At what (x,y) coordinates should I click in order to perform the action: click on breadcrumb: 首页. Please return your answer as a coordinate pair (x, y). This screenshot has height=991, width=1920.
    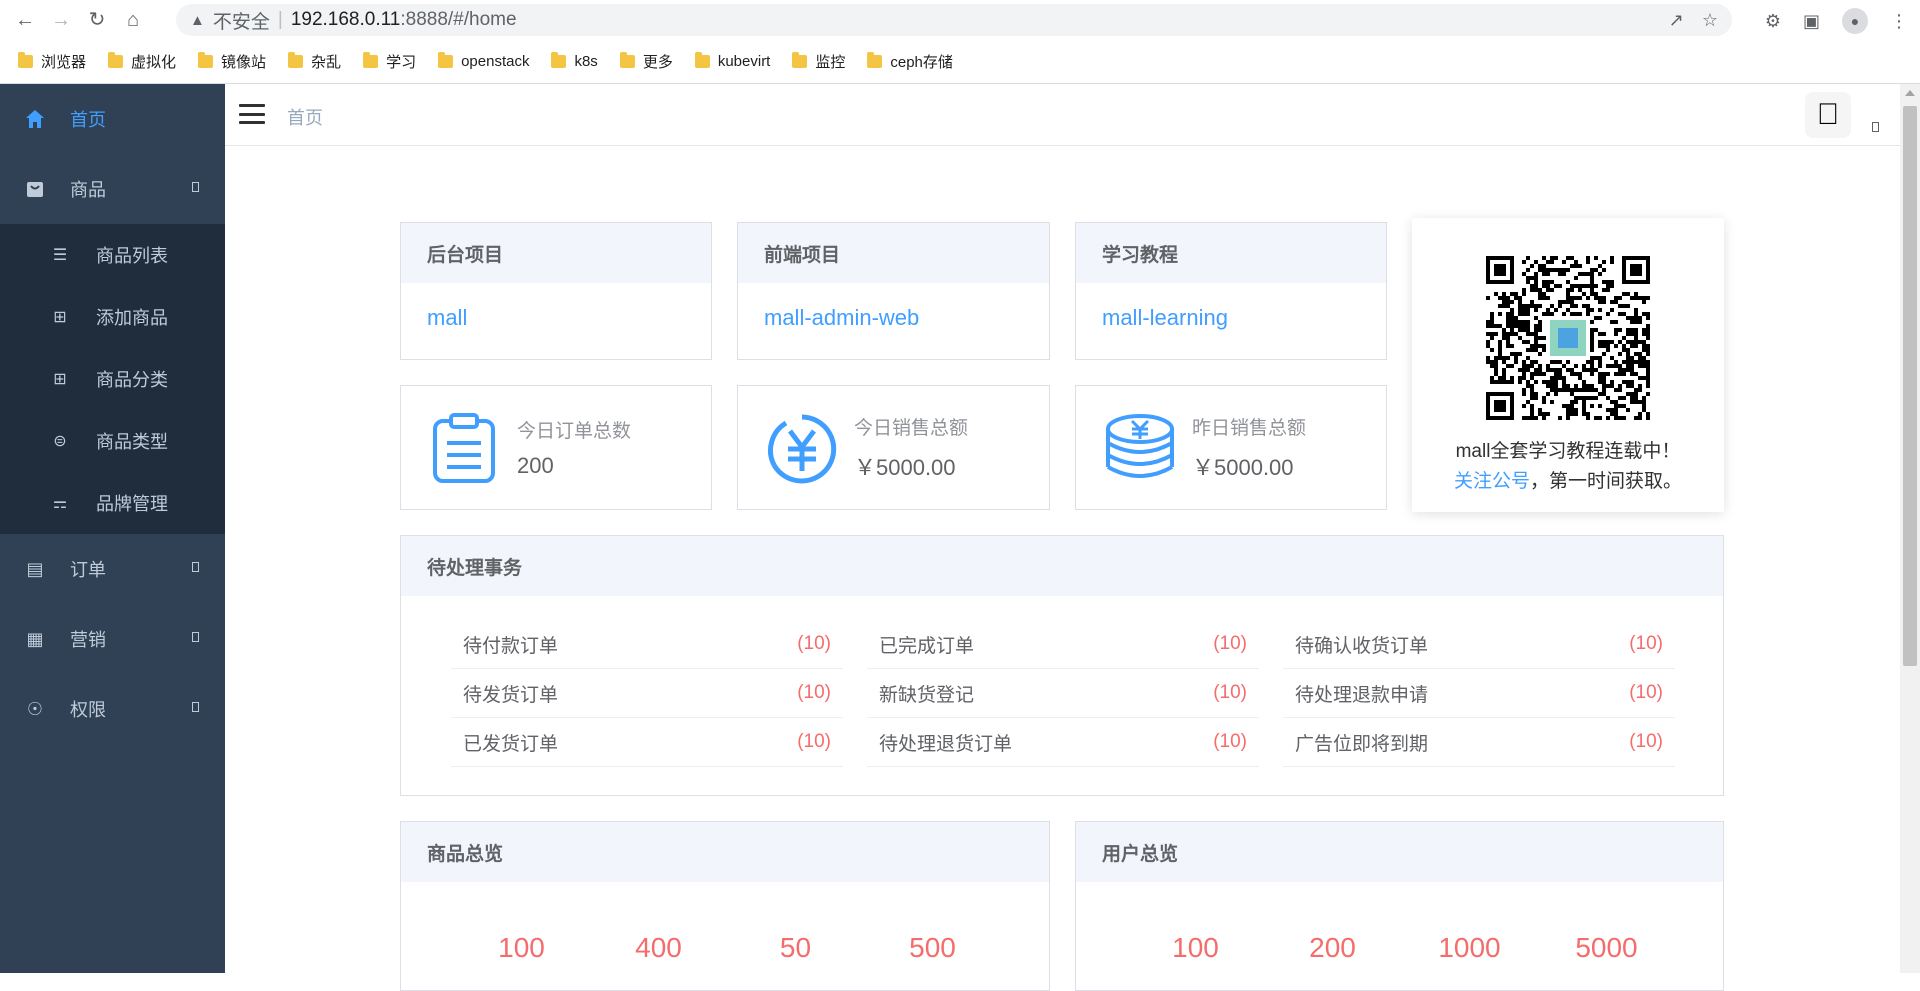
    Looking at the image, I should click on (305, 117).